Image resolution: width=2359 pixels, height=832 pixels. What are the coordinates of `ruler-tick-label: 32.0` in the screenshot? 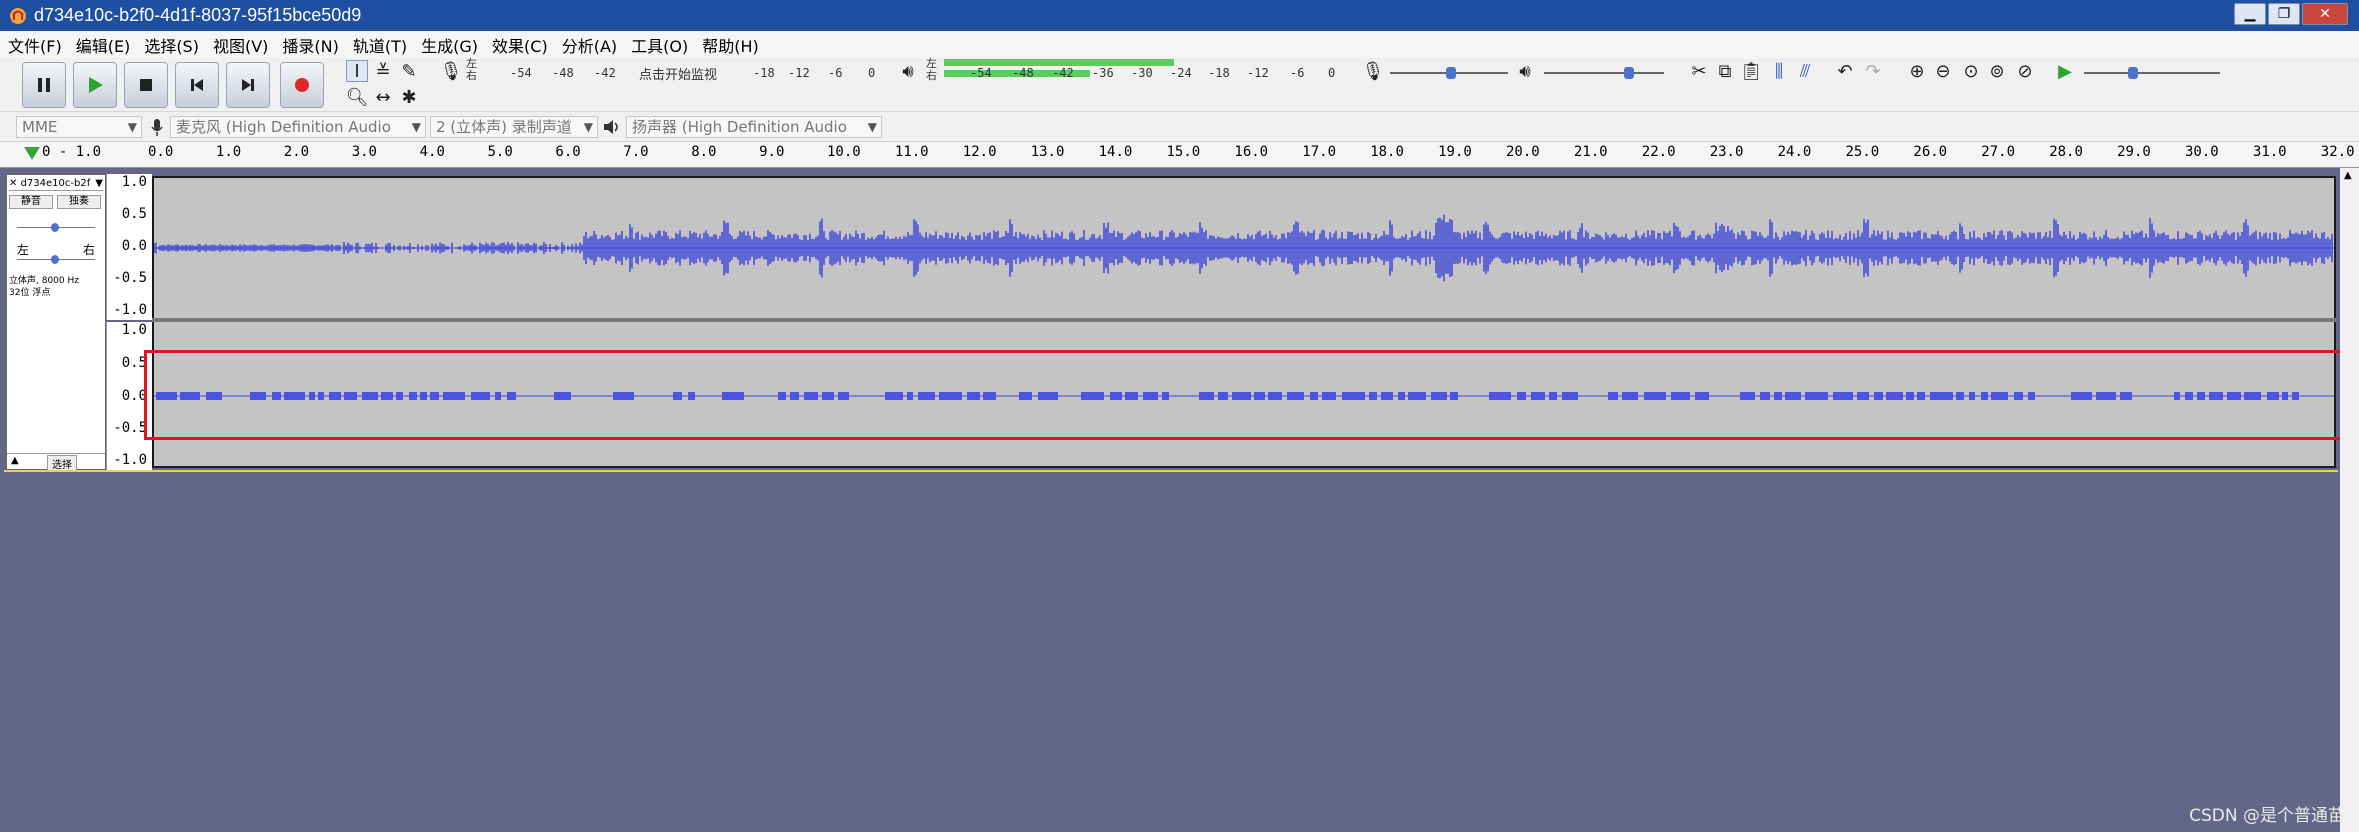 It's located at (2337, 152).